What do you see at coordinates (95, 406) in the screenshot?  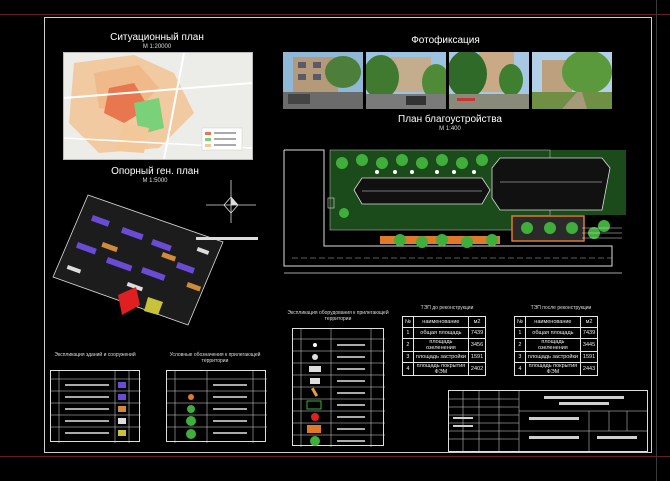 I see `buildings-explication-table` at bounding box center [95, 406].